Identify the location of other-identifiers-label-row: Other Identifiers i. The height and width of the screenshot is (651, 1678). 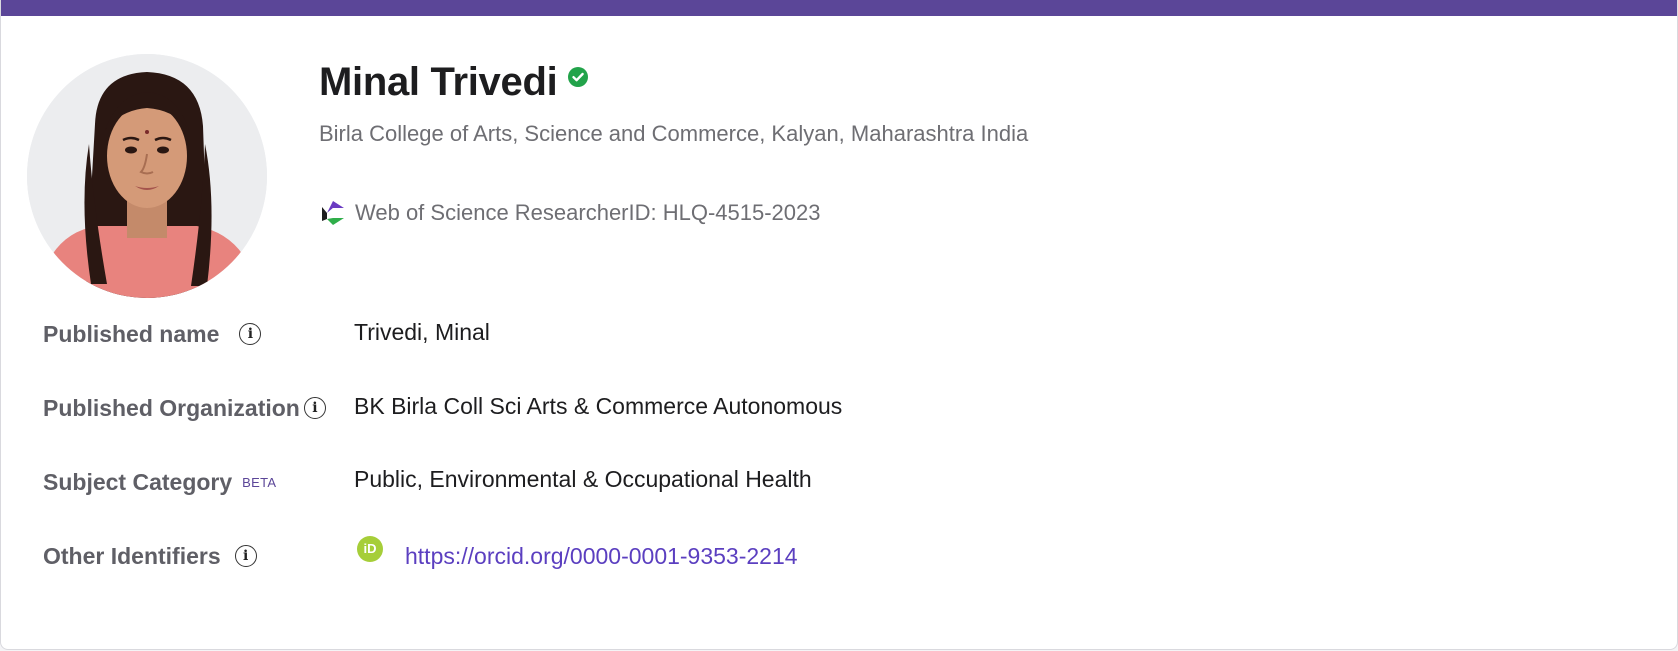
(150, 556).